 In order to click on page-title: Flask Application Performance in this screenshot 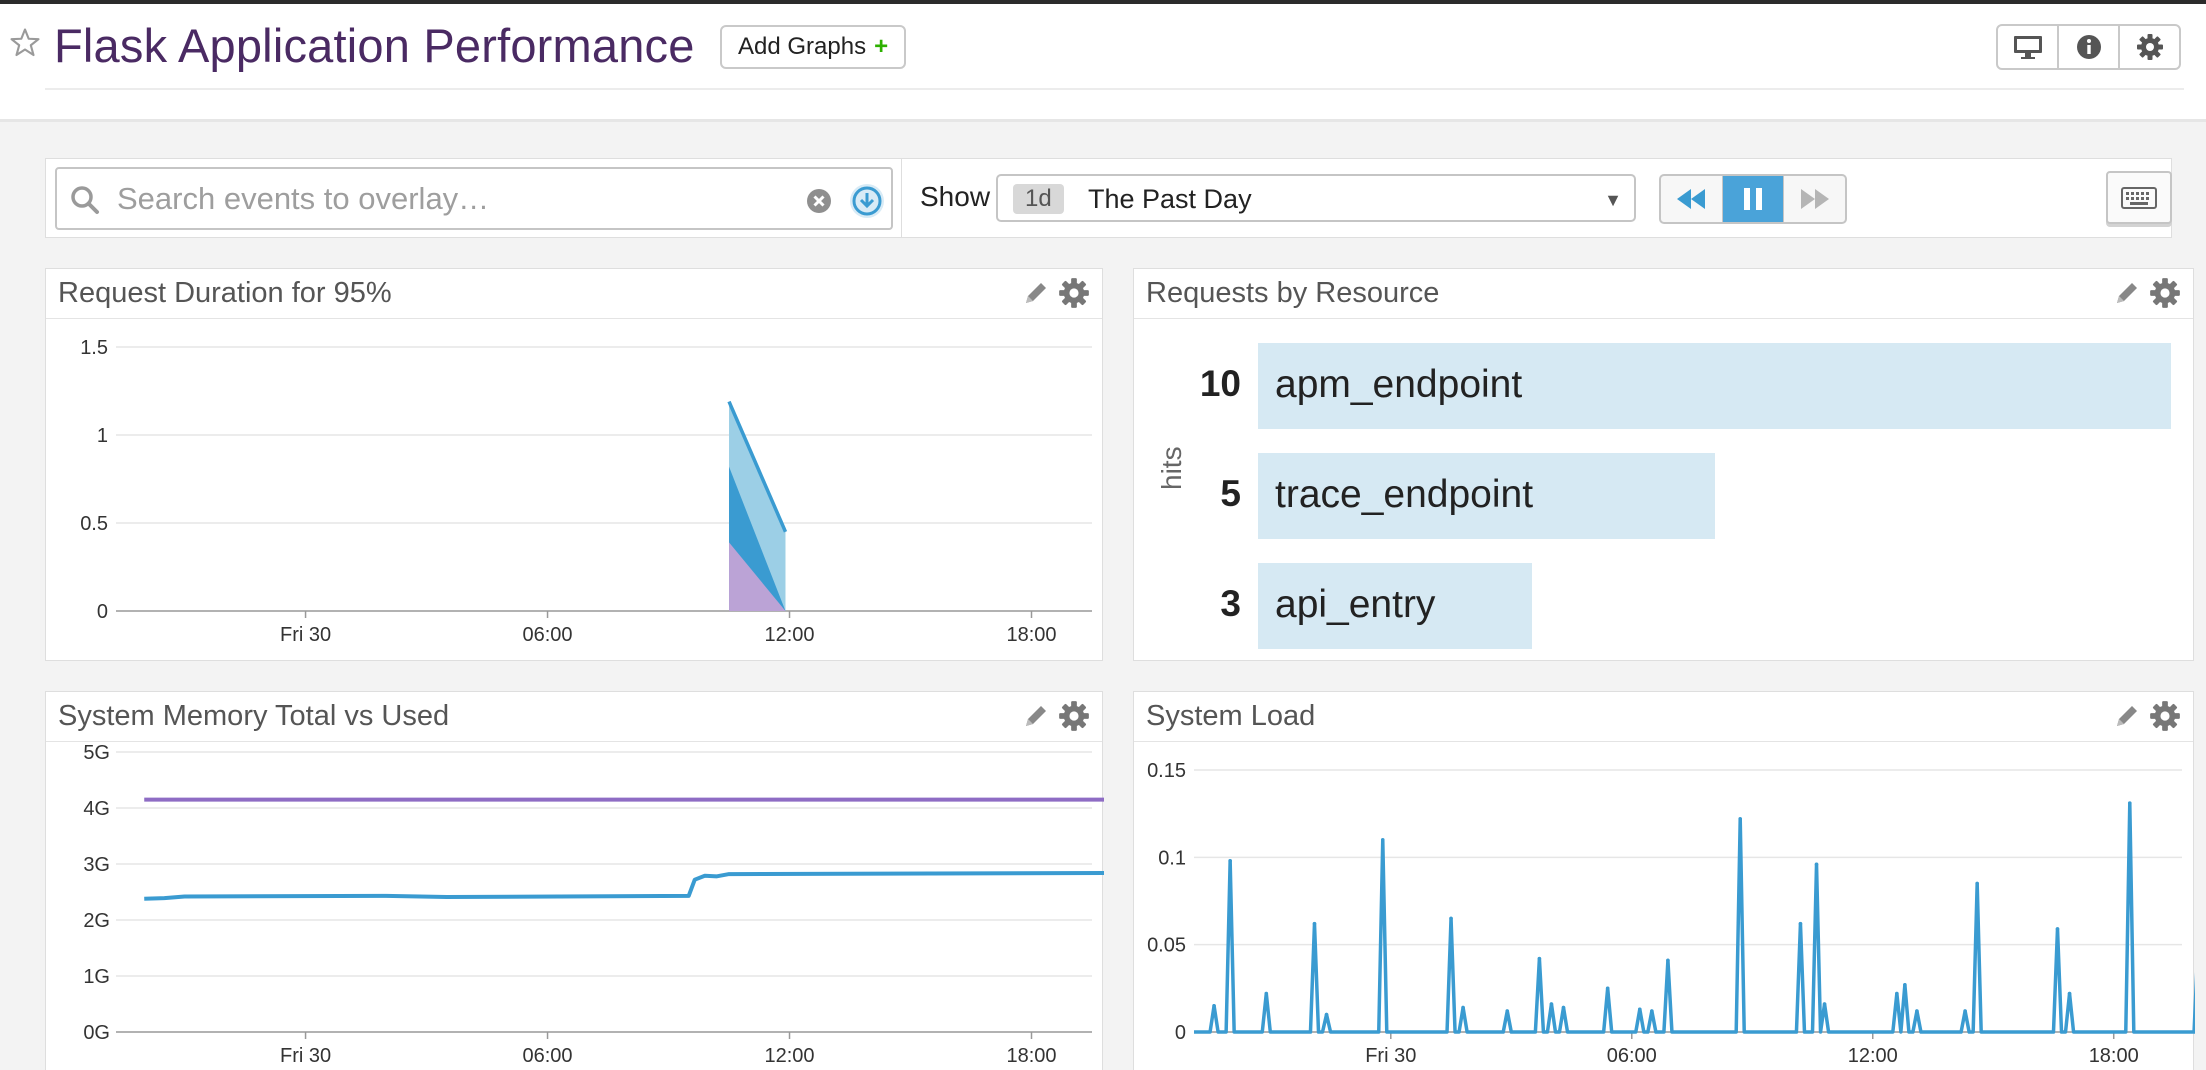, I will do `click(374, 45)`.